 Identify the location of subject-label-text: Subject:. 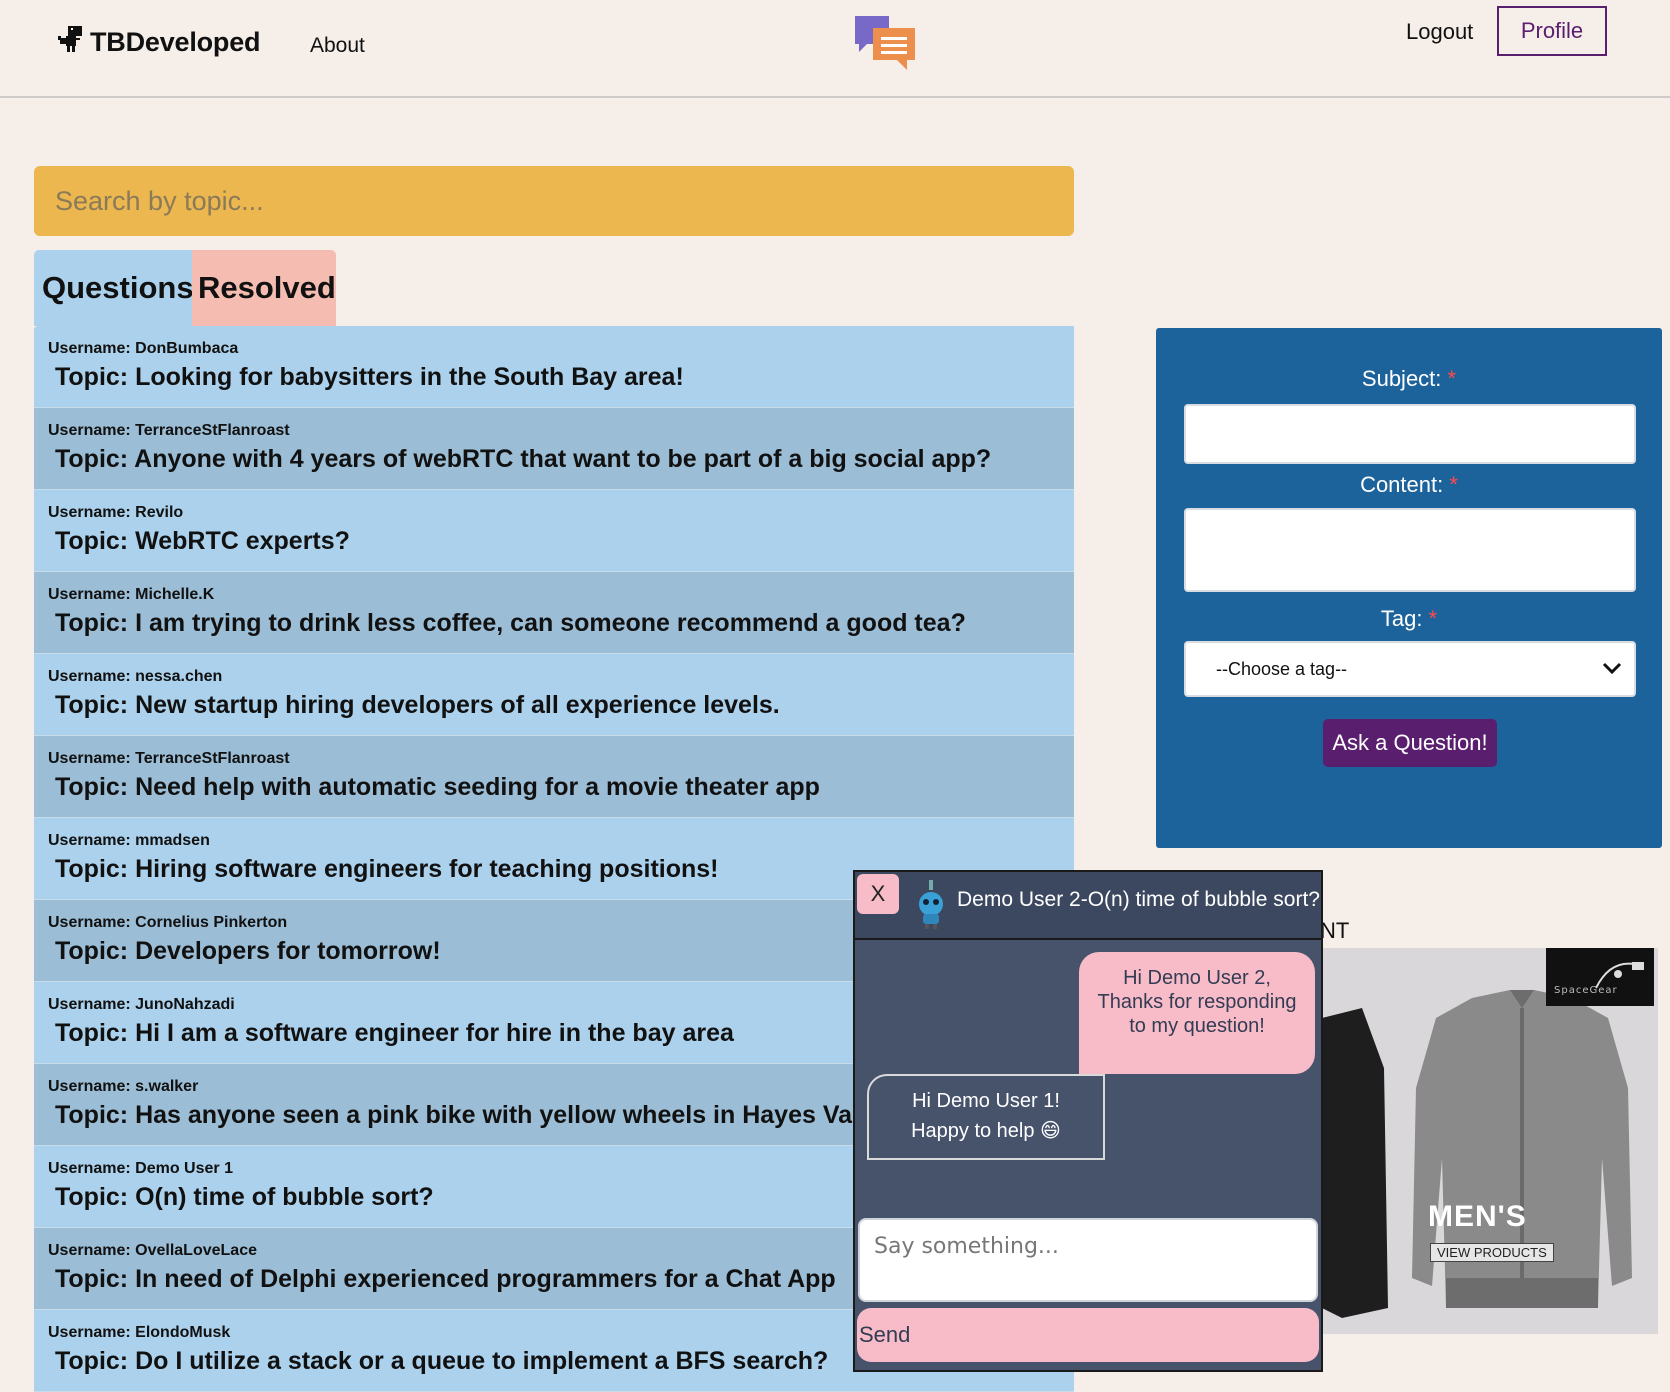
(1401, 378).